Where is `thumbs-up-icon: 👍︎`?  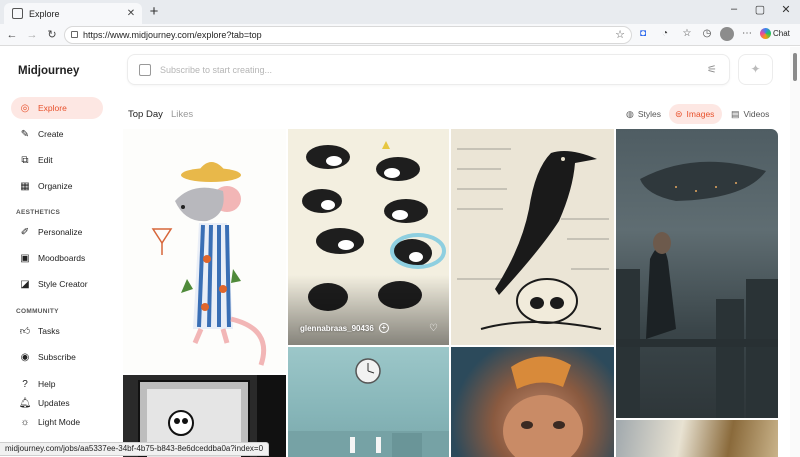
thumbs-up-icon: 👍︎ is located at coordinates (25, 331).